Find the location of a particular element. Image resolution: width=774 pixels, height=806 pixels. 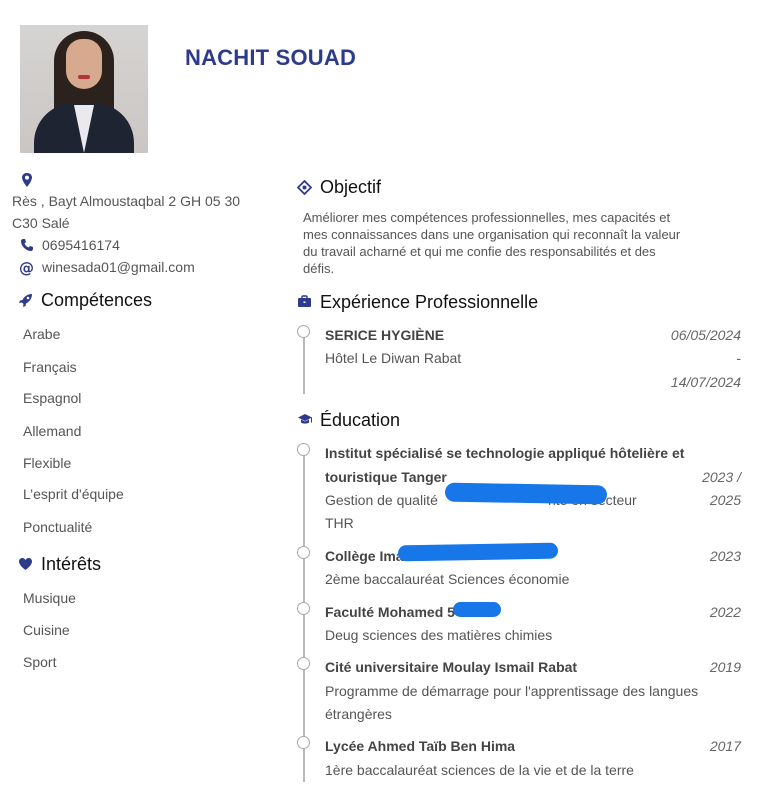

graduation-cap-icon is located at coordinates (305, 422).